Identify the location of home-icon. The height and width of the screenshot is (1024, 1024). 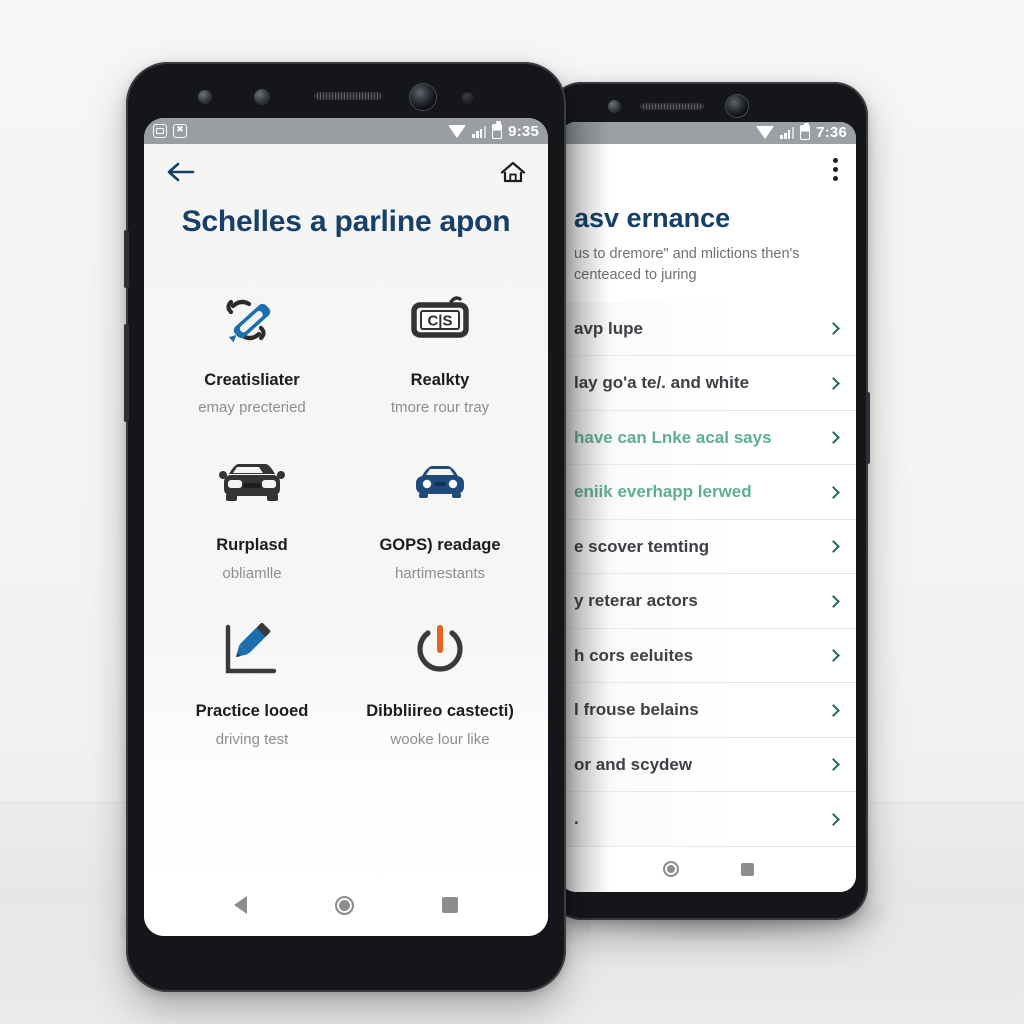
(513, 172).